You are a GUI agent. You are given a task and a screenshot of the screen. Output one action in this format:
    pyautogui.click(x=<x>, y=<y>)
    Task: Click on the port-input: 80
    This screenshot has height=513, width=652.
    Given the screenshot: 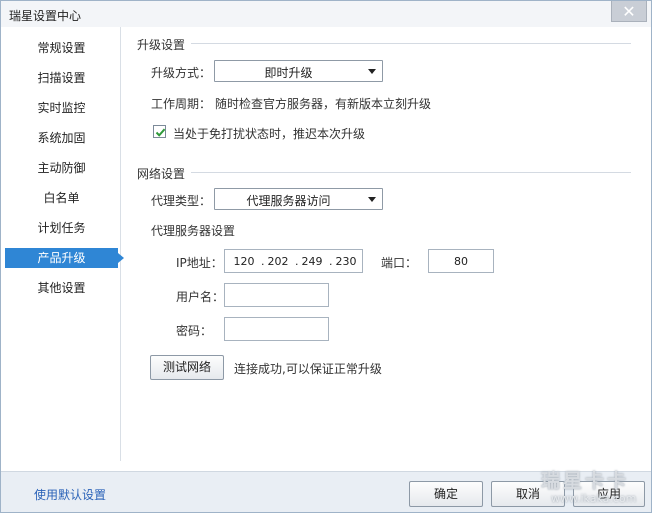 What is the action you would take?
    pyautogui.click(x=461, y=261)
    